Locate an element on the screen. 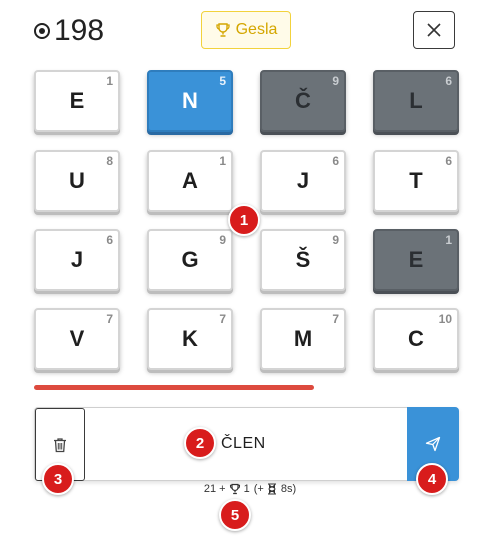  tile-letter: G is located at coordinates (190, 259).